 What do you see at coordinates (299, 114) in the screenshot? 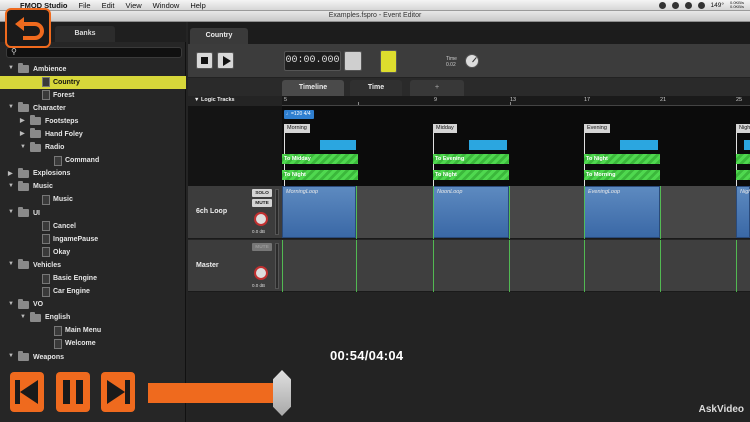
I see `tempo-marker: ♩=120 4/4` at bounding box center [299, 114].